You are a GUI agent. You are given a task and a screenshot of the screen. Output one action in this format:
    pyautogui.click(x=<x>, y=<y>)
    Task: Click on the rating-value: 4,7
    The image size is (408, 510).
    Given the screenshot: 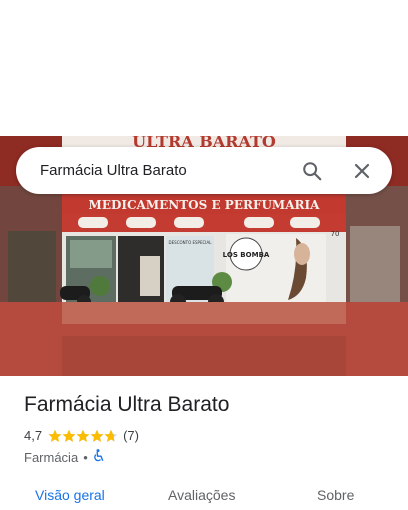 What is the action you would take?
    pyautogui.click(x=33, y=435)
    